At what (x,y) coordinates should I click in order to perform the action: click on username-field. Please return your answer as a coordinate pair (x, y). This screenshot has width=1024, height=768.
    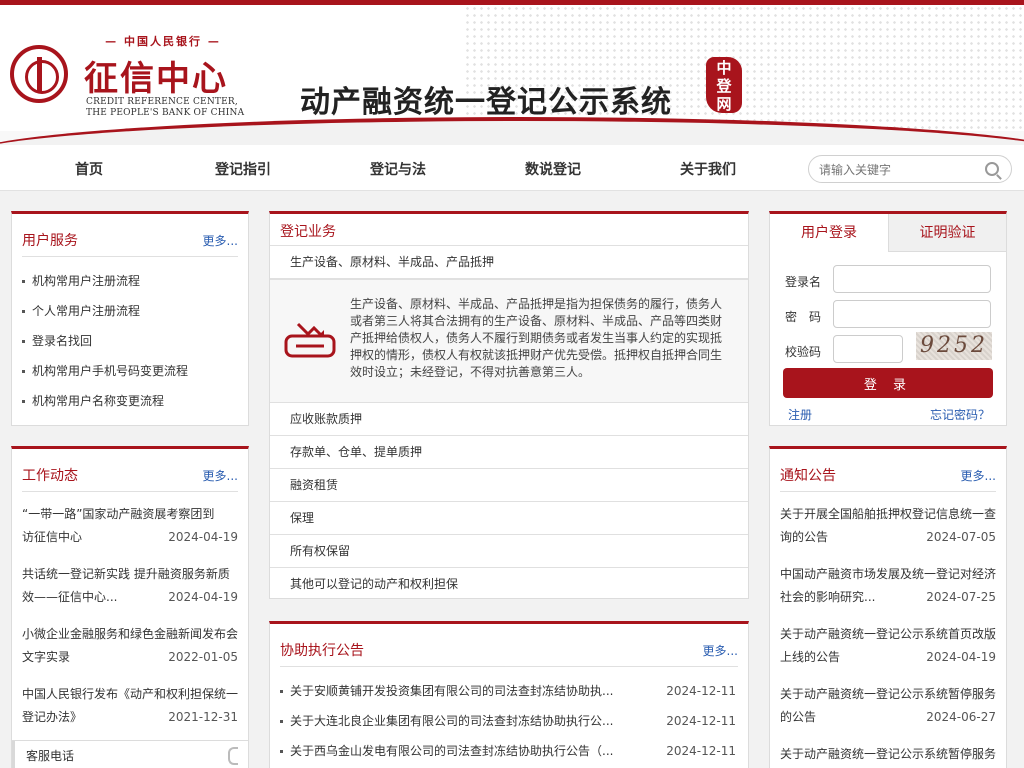
    Looking at the image, I should click on (912, 279).